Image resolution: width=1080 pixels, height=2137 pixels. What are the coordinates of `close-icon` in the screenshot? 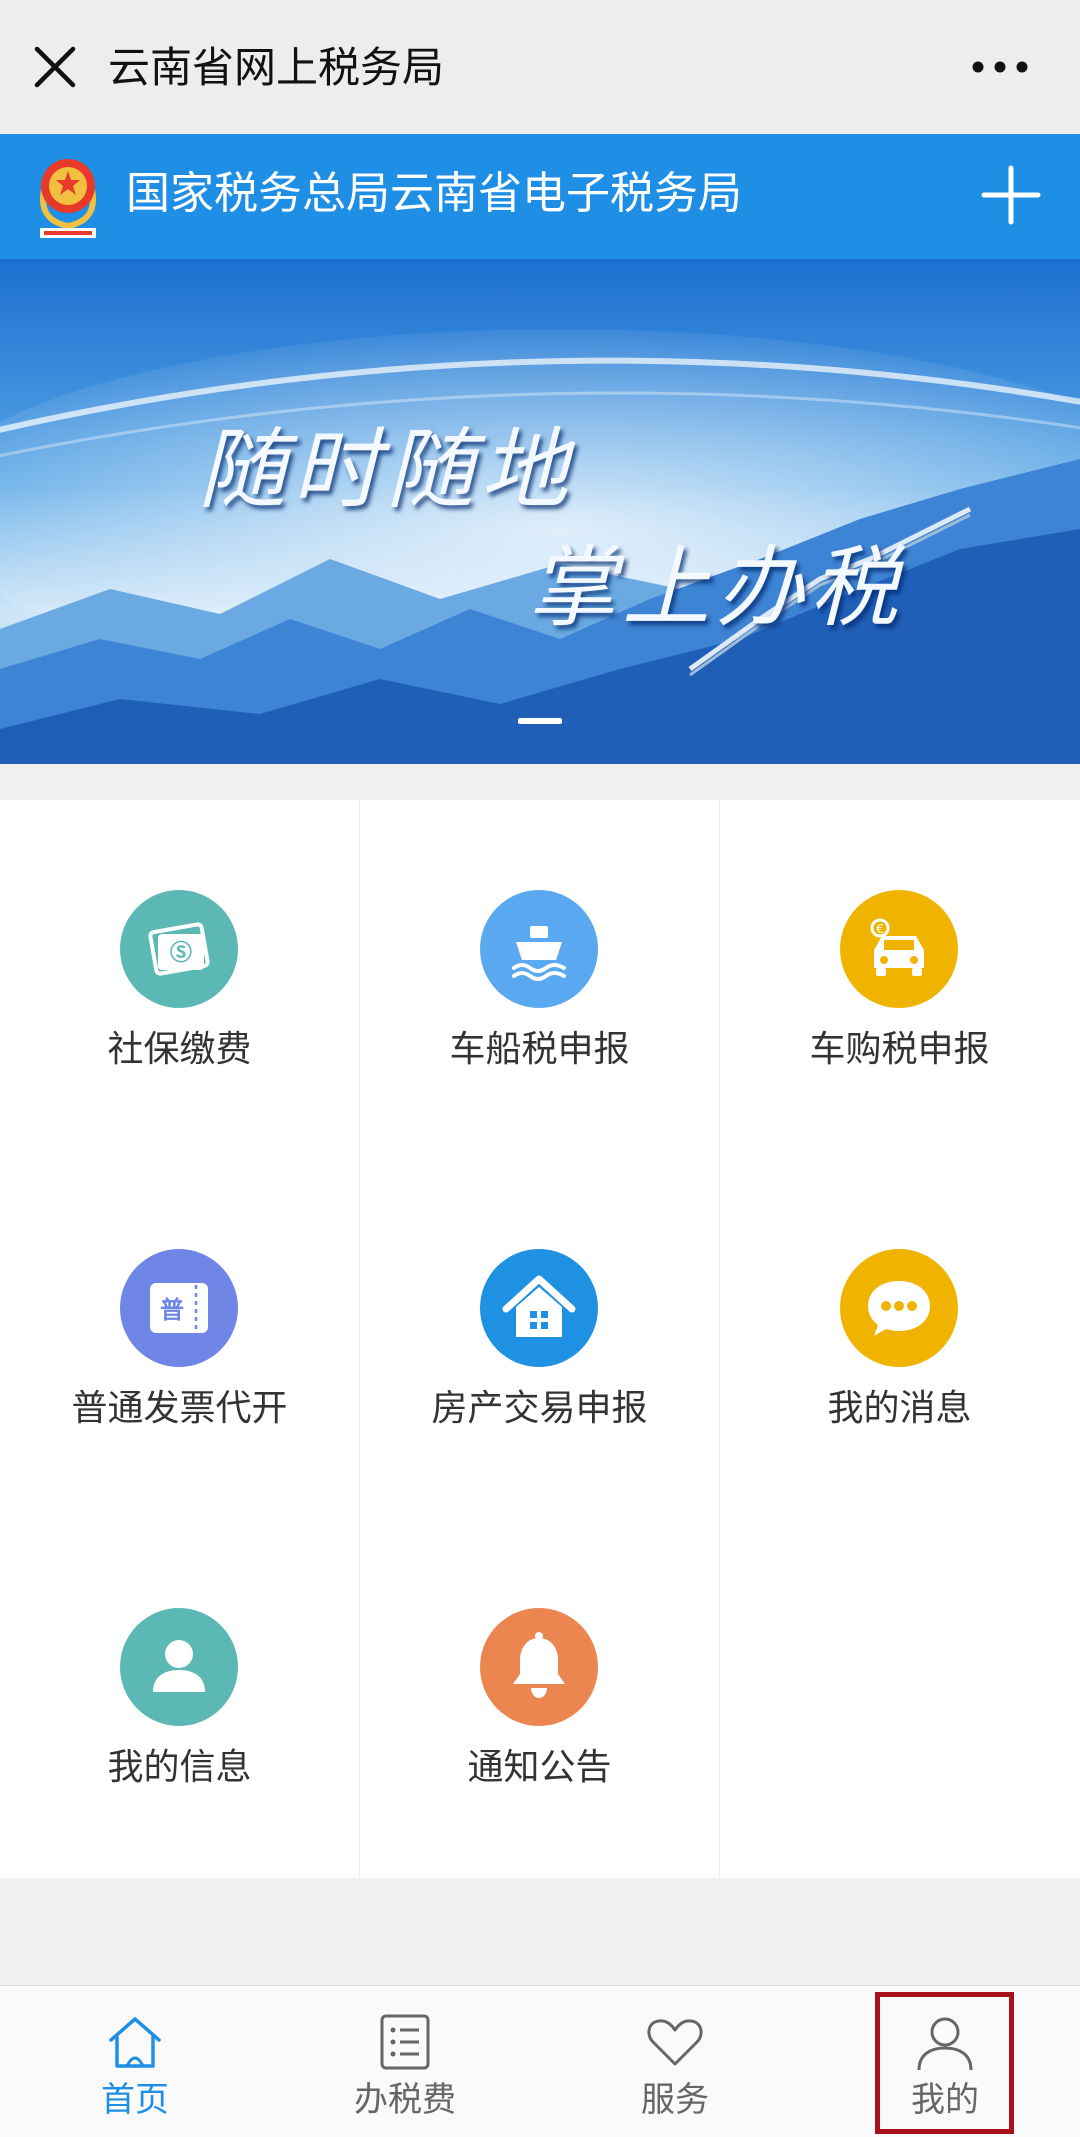 It's located at (55, 67).